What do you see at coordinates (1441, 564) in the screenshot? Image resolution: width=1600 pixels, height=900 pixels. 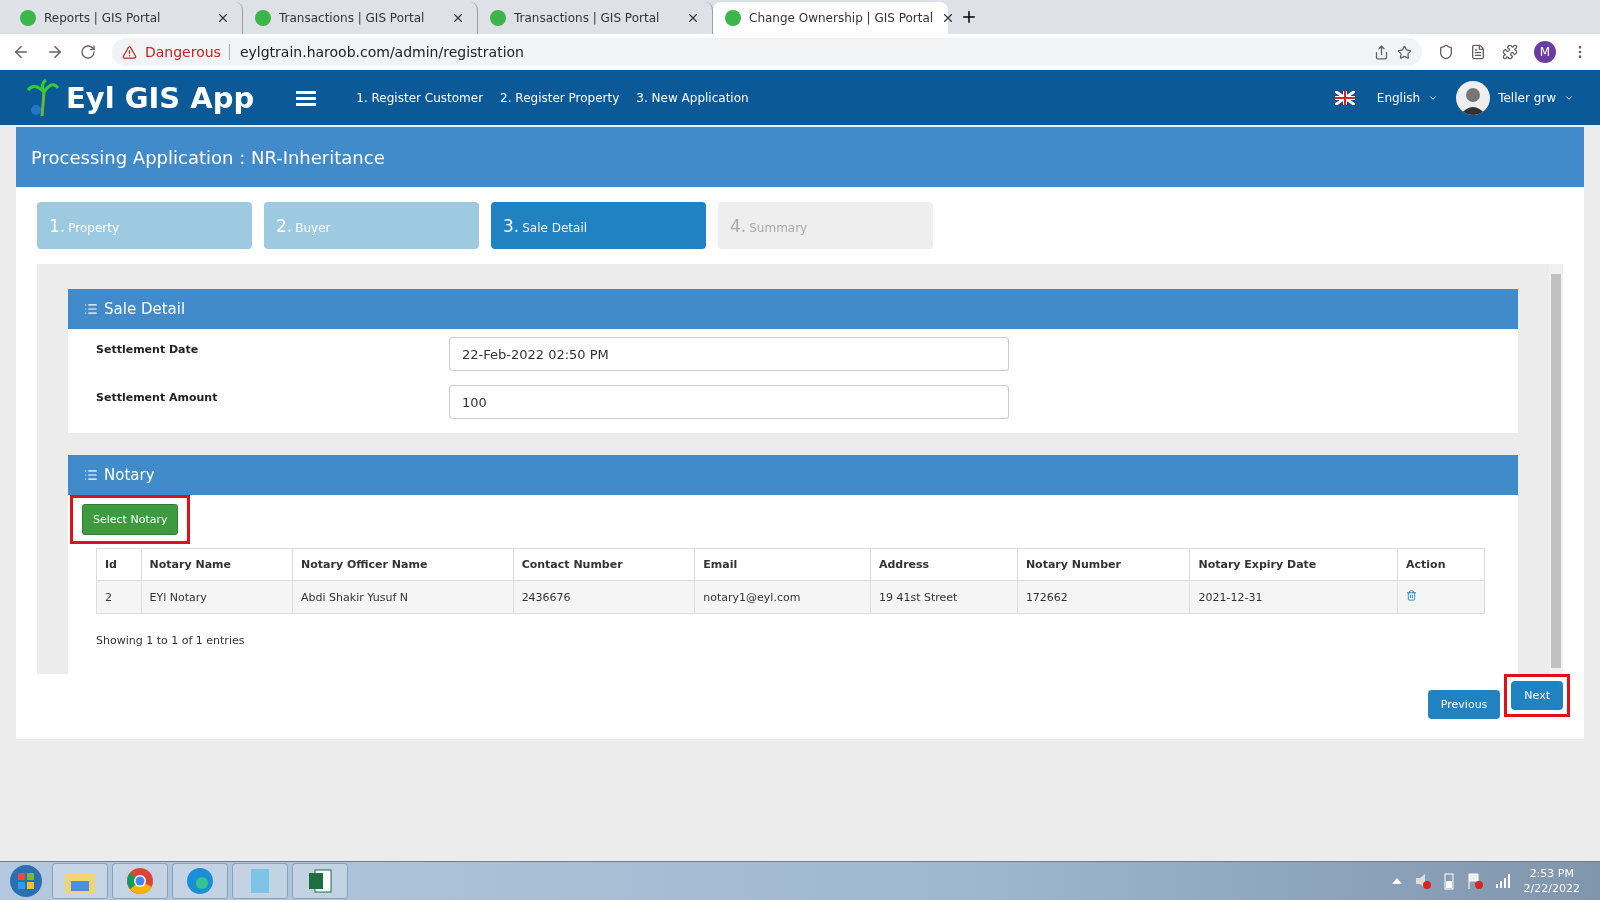 I see `column-header: Action` at bounding box center [1441, 564].